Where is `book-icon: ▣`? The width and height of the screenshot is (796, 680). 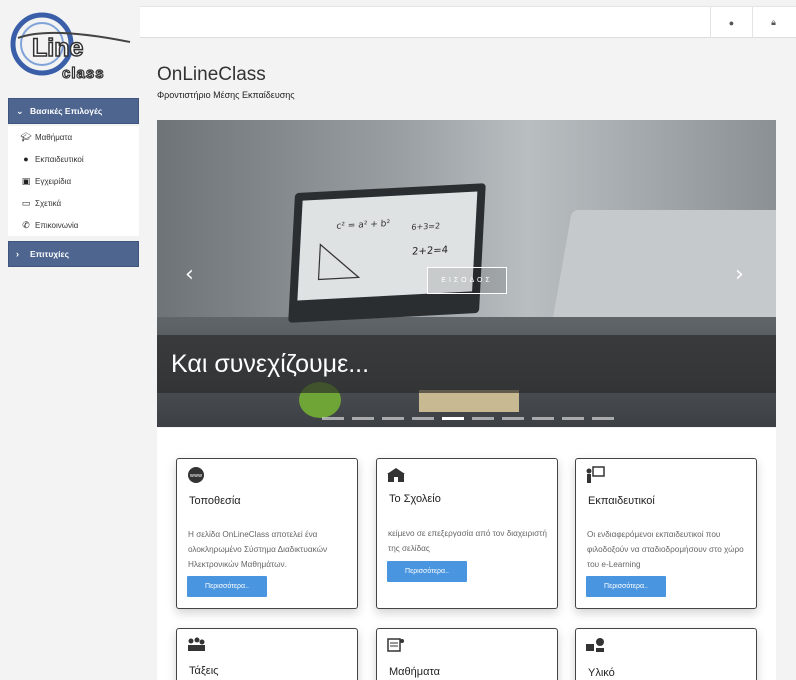 book-icon: ▣ is located at coordinates (26, 180).